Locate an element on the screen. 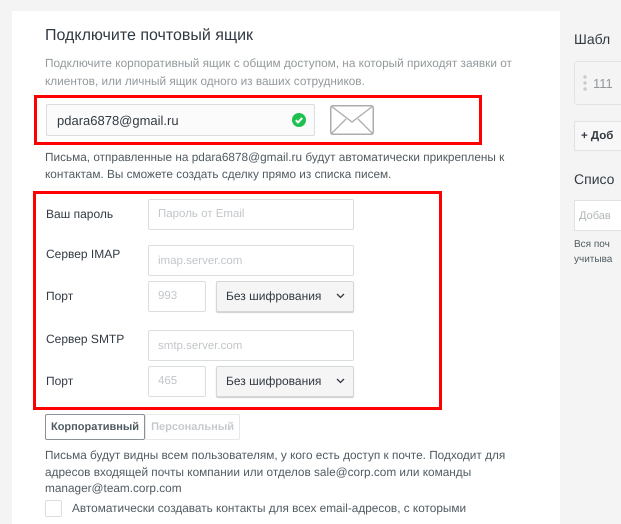 The image size is (621, 524). section-title: Подключите почтовый ящик is located at coordinates (149, 36).